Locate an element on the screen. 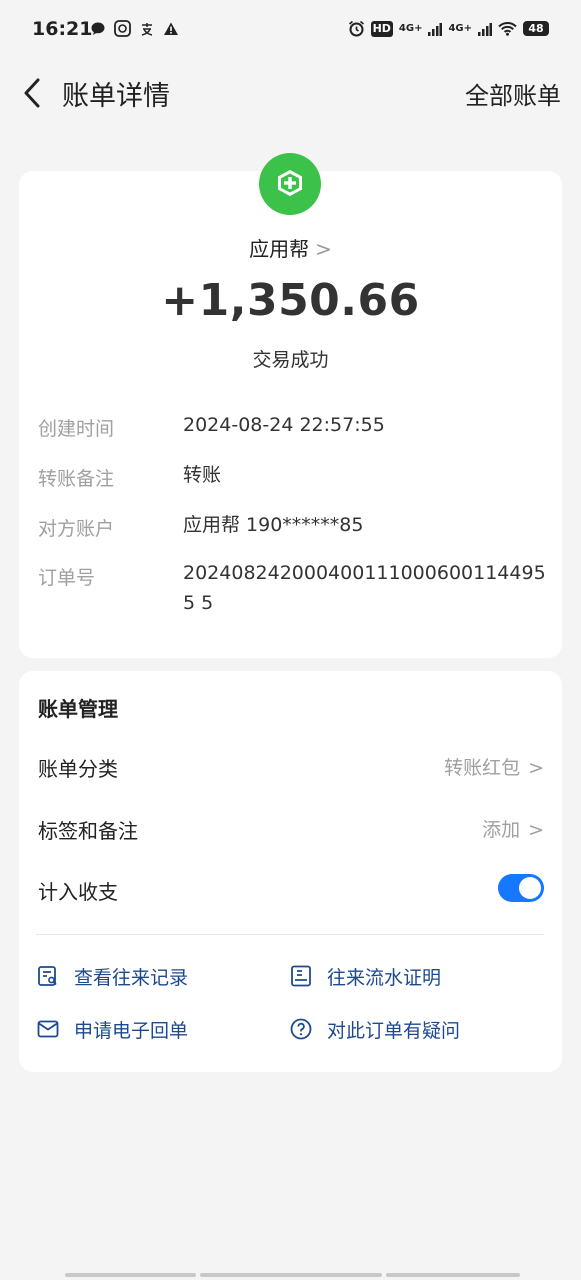 The height and width of the screenshot is (1280, 581). transaction-amount: +1,350.66 is located at coordinates (290, 300).